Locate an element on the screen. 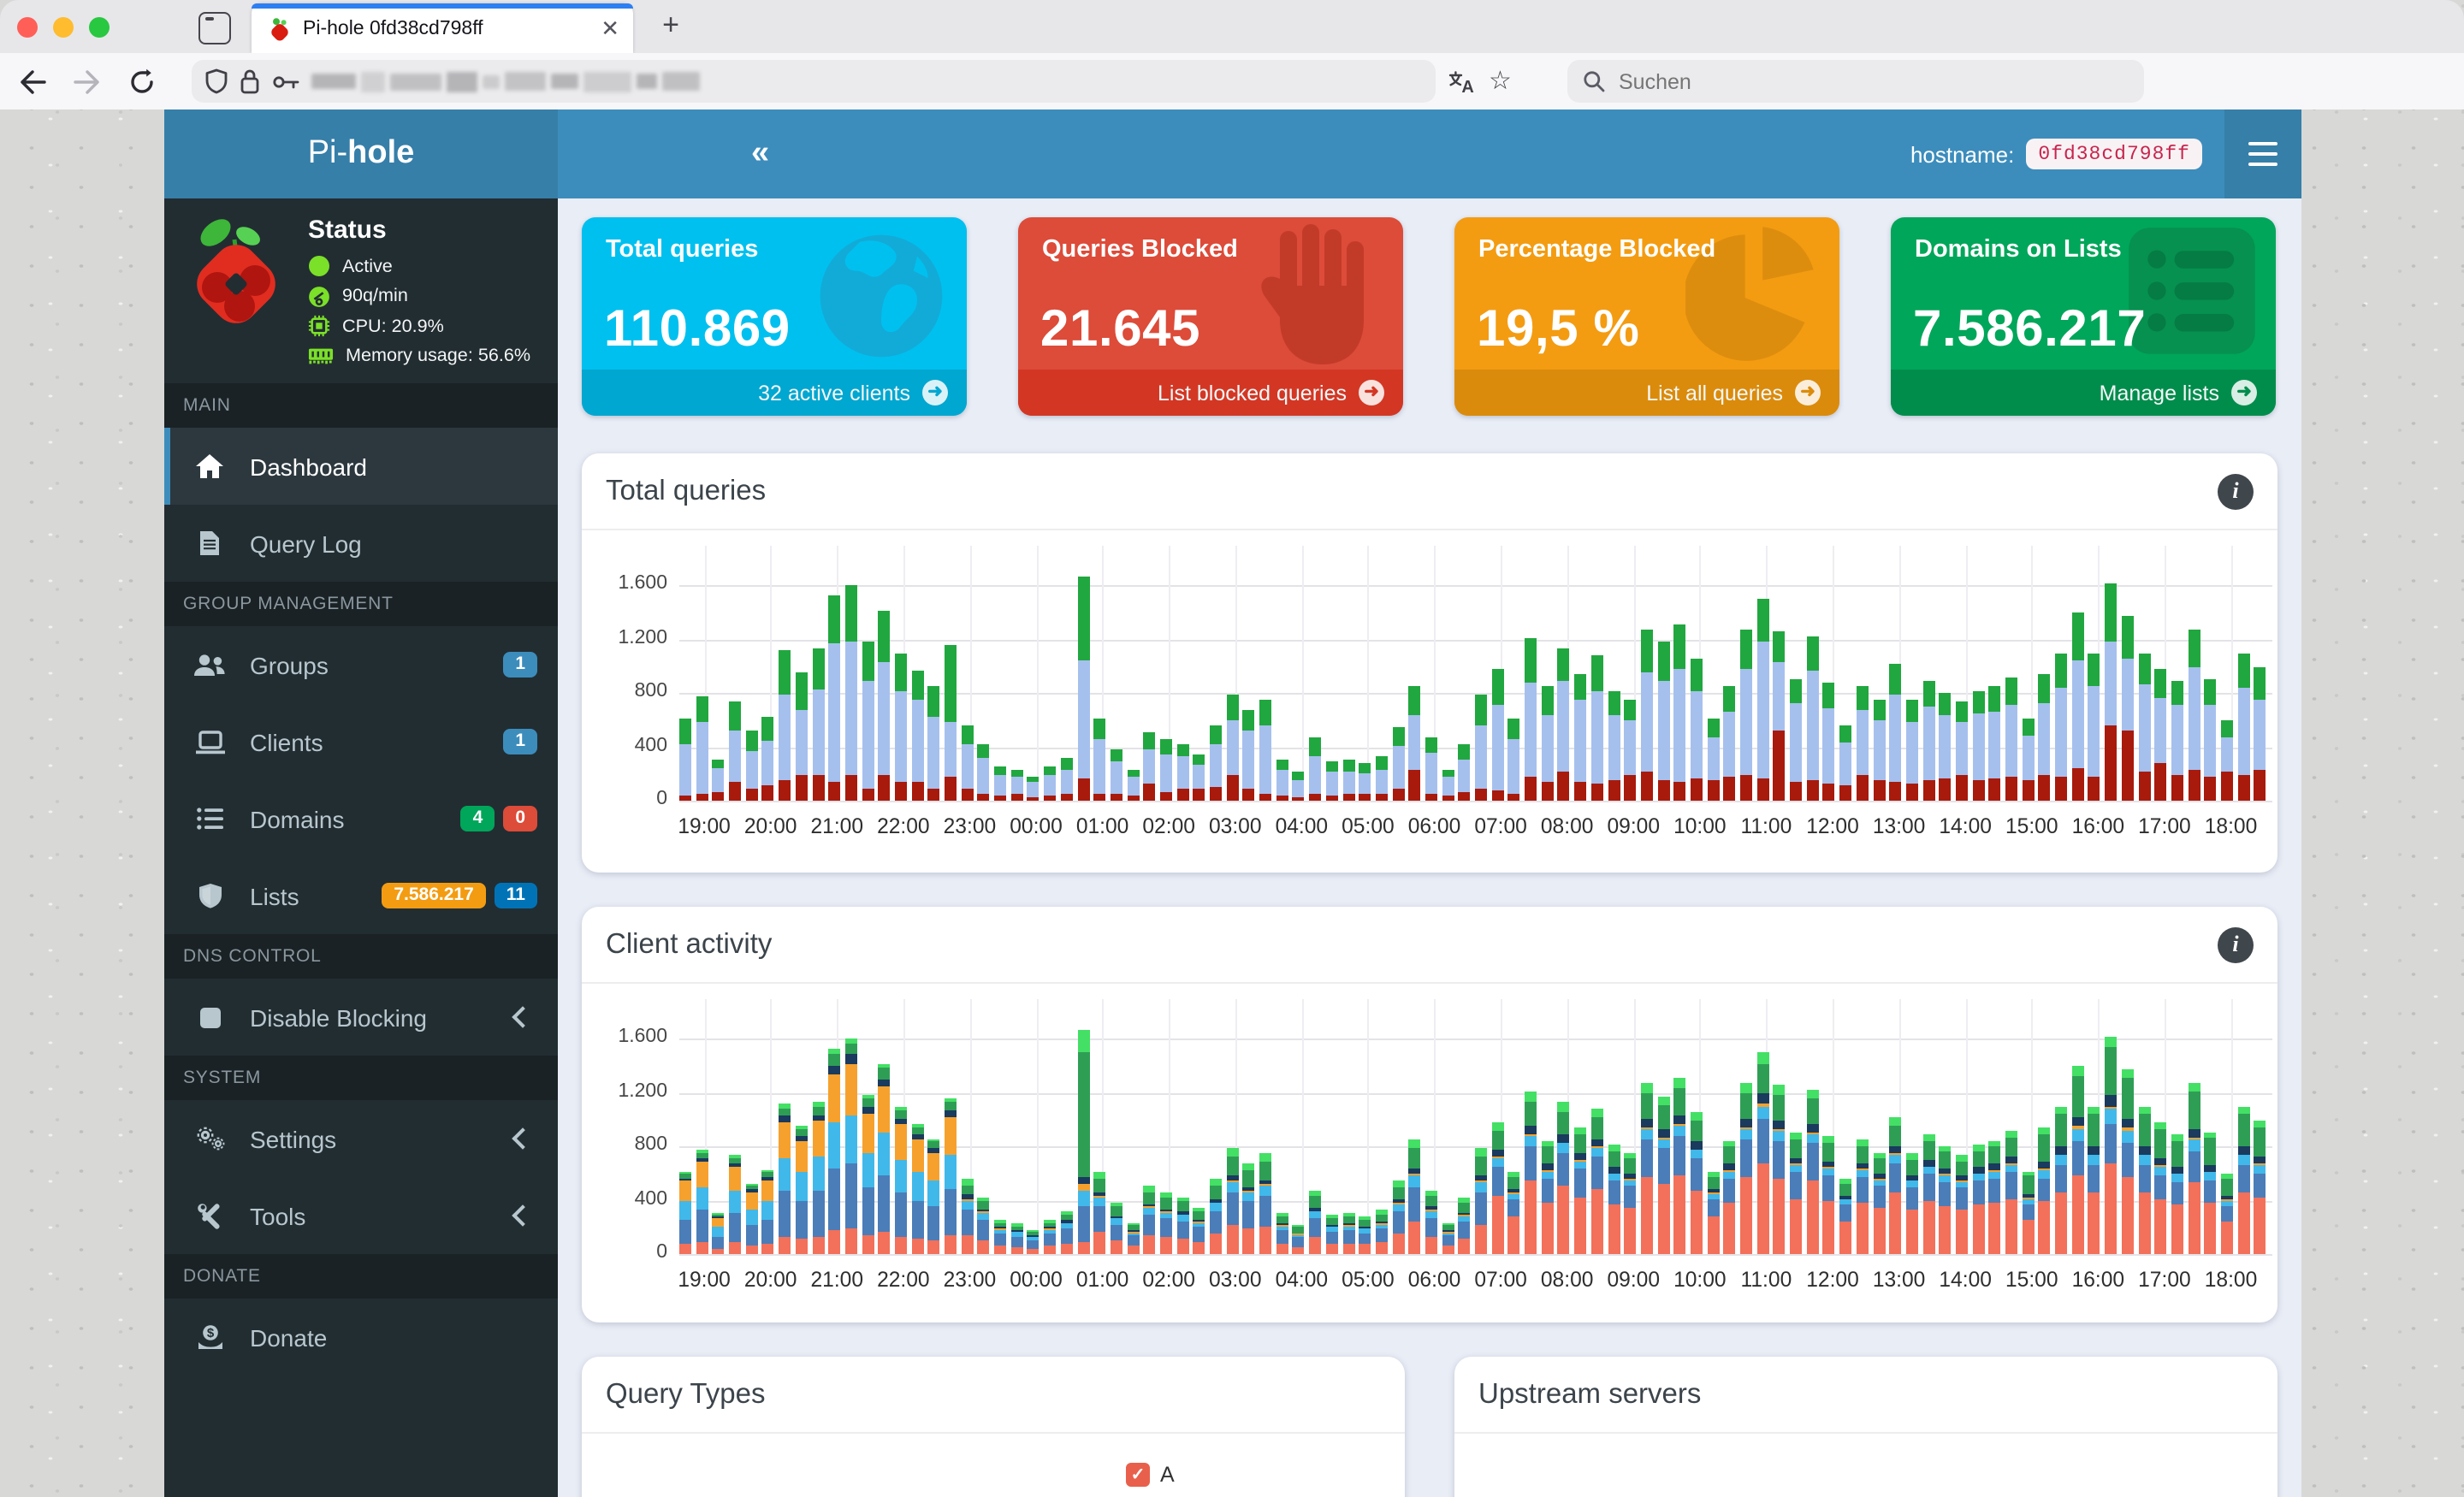 The image size is (2464, 1497). translate-icon: A is located at coordinates (1461, 81).